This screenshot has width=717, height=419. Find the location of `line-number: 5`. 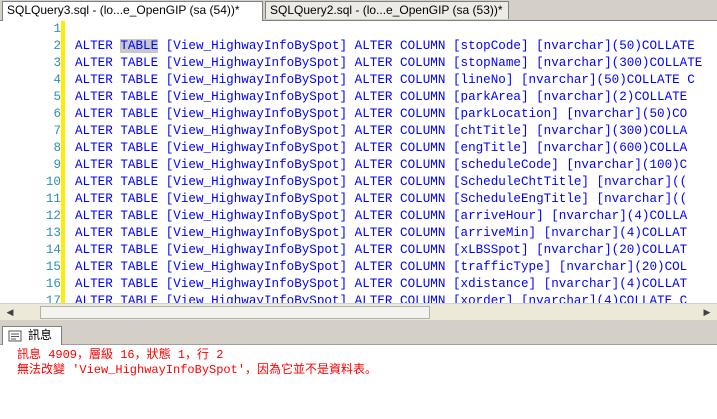

line-number: 5 is located at coordinates (57, 97).